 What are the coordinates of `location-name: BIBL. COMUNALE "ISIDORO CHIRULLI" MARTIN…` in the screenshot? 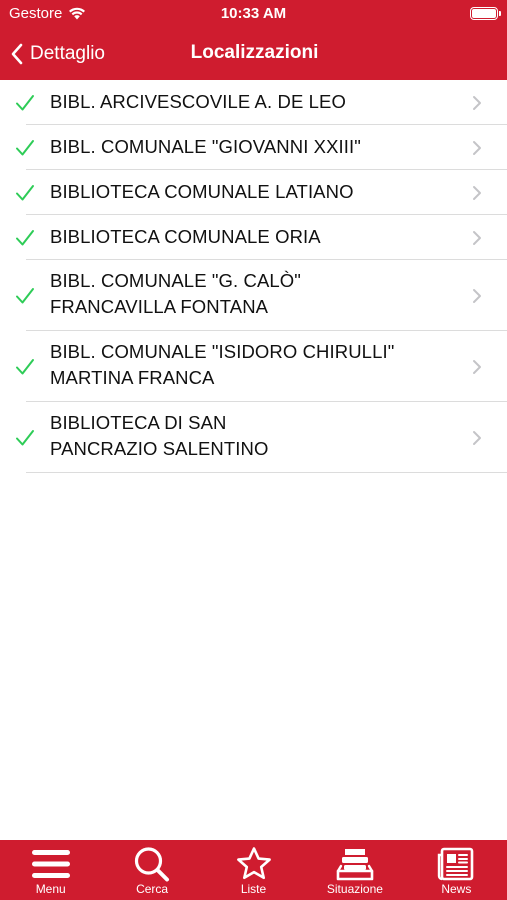 It's located at (222, 364).